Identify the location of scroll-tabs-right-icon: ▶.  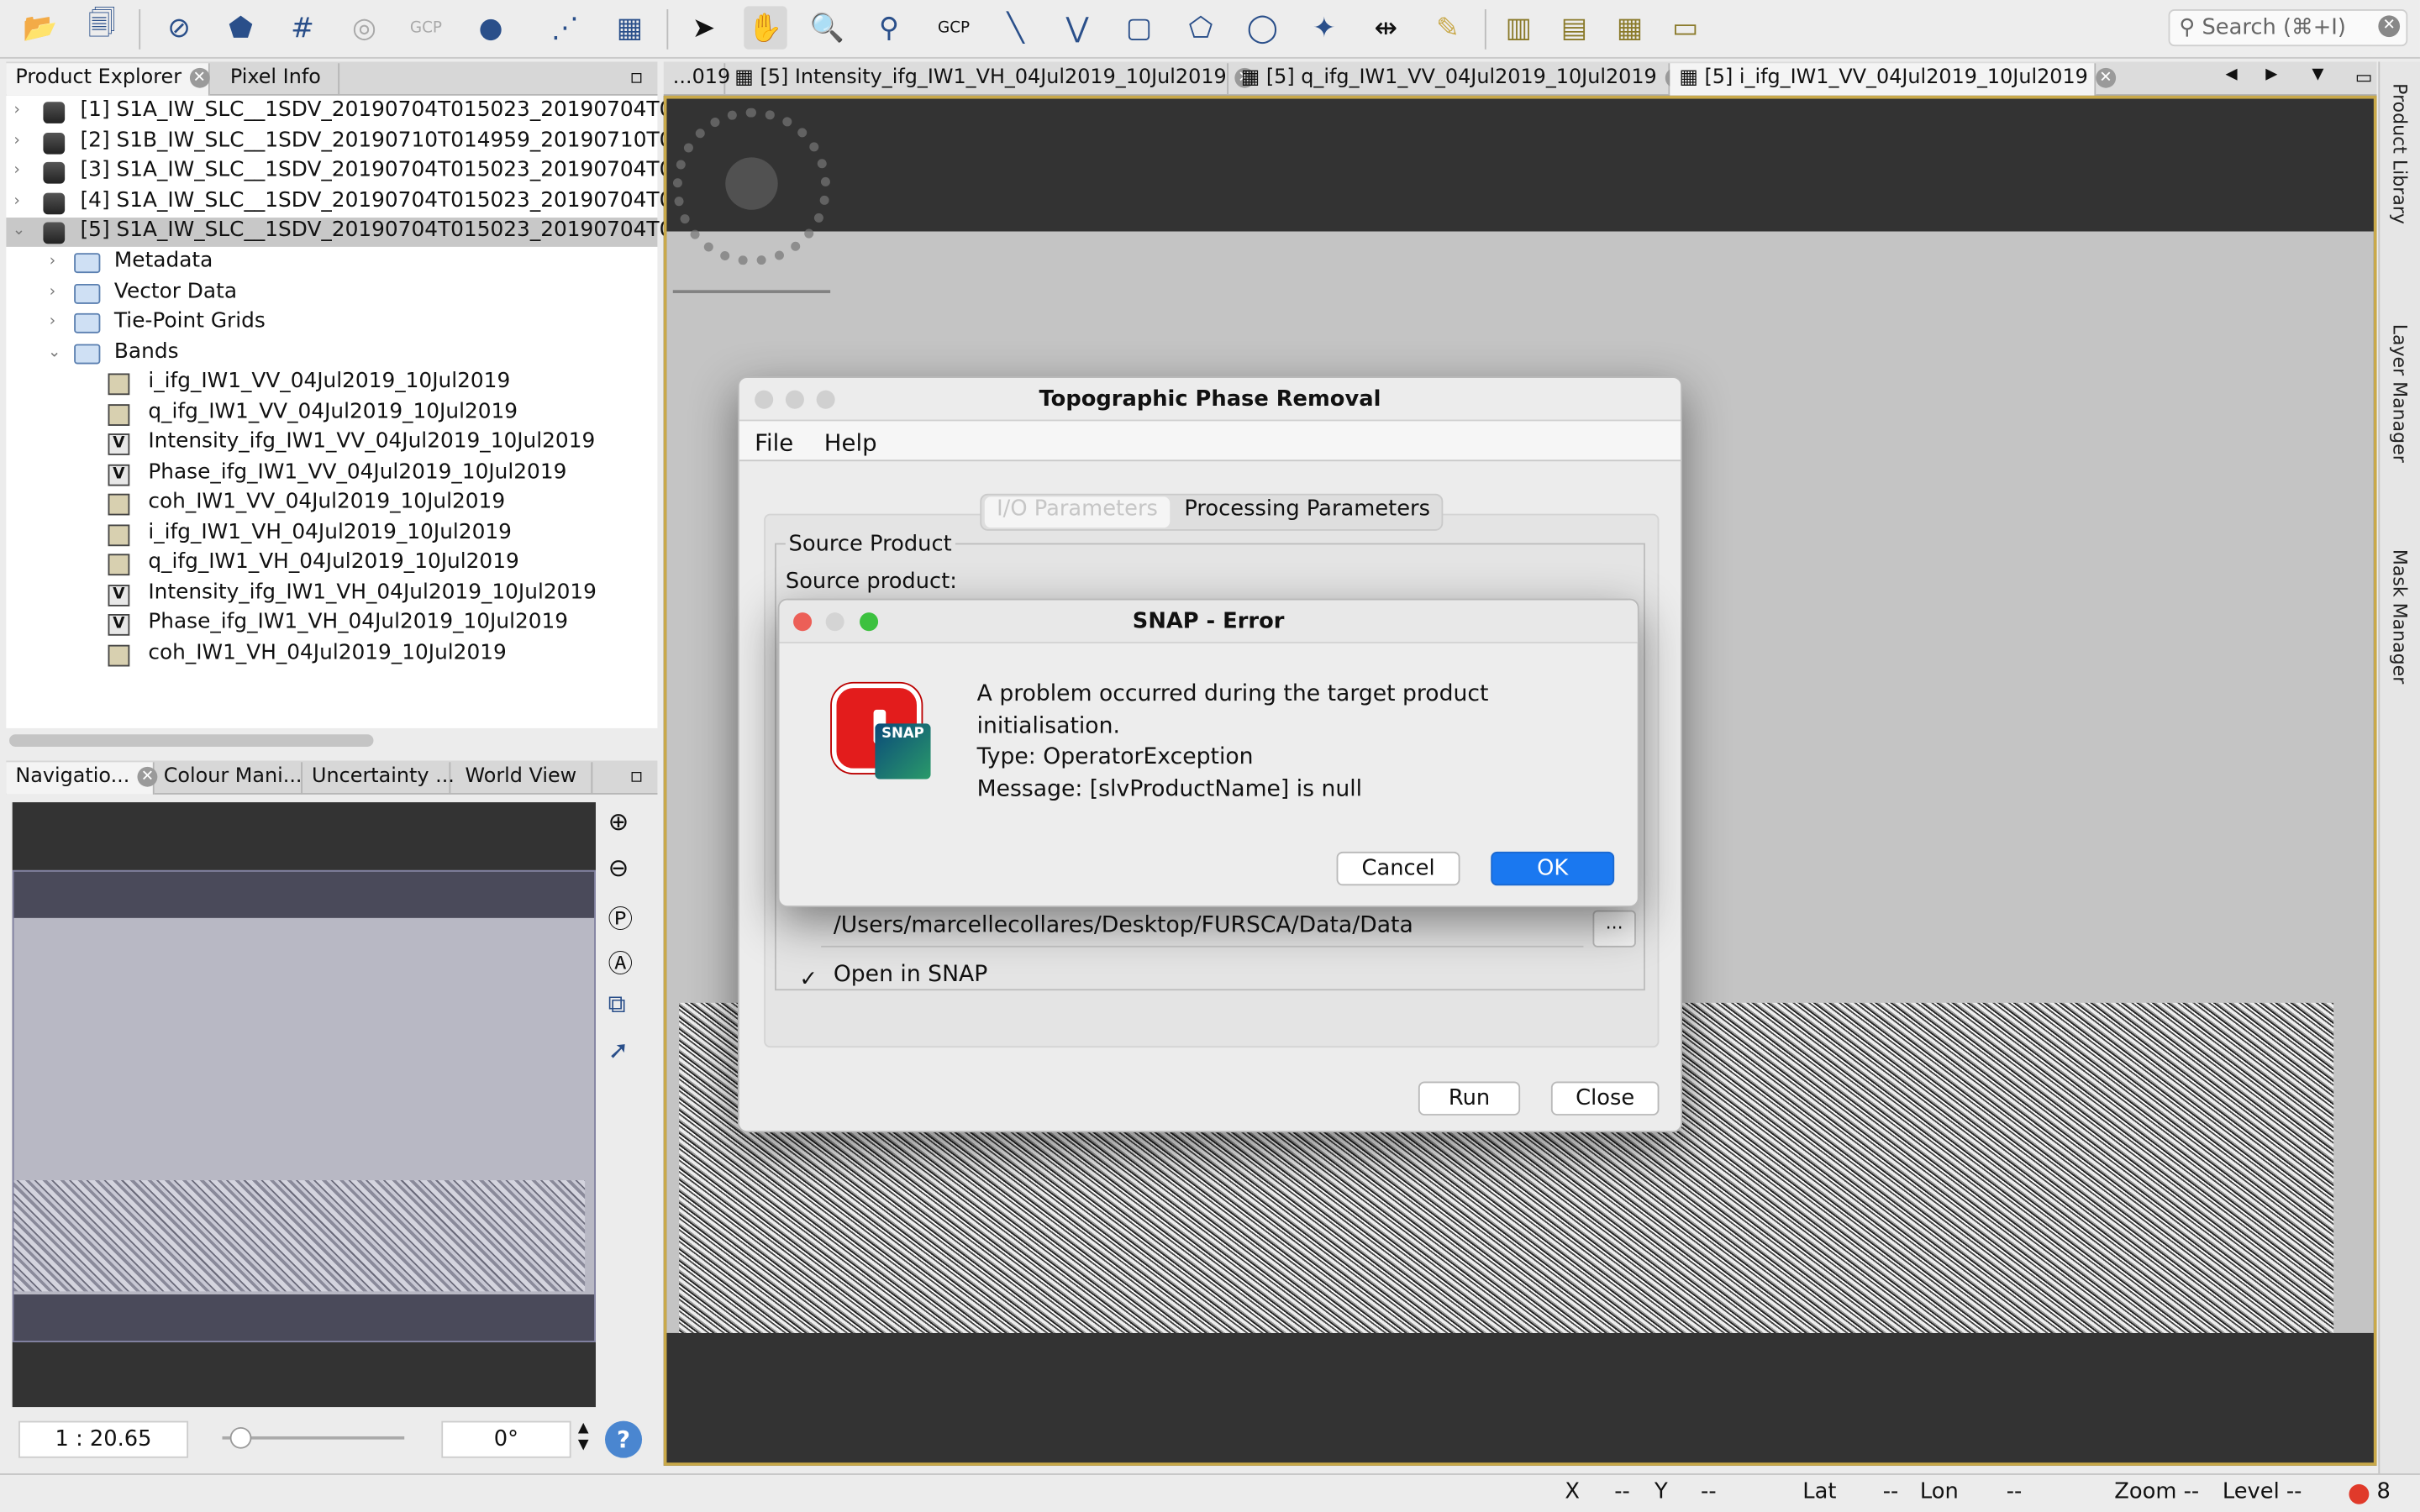
(2276, 79).